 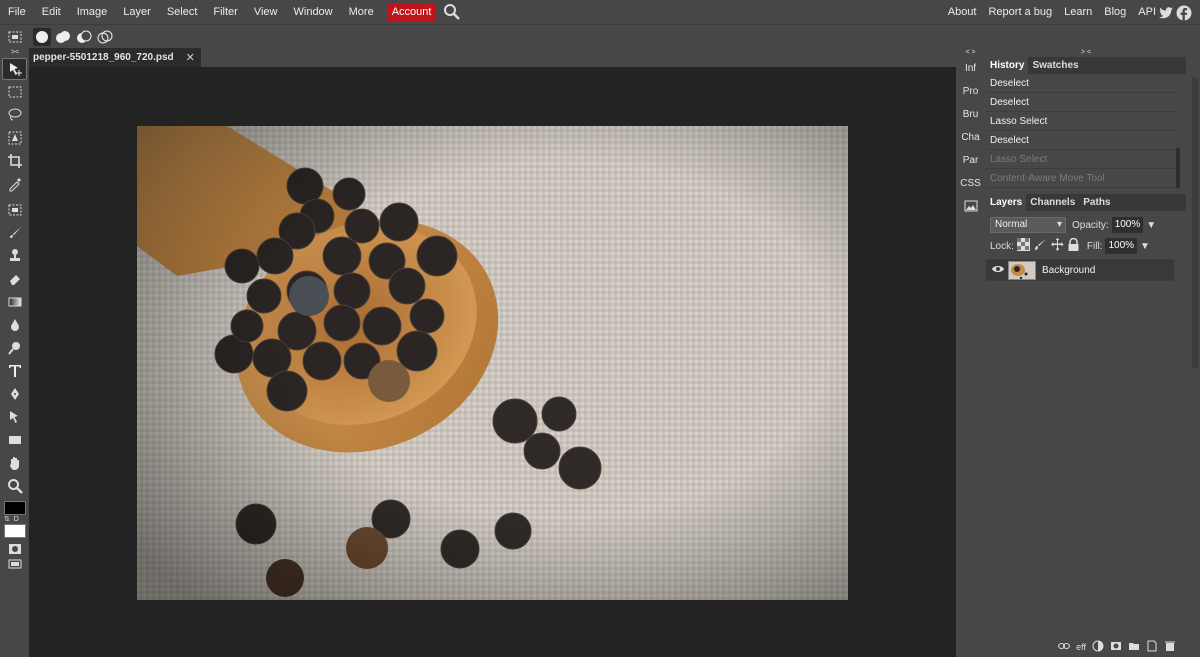 What do you see at coordinates (14, 486) in the screenshot?
I see `zoom-tool-icon` at bounding box center [14, 486].